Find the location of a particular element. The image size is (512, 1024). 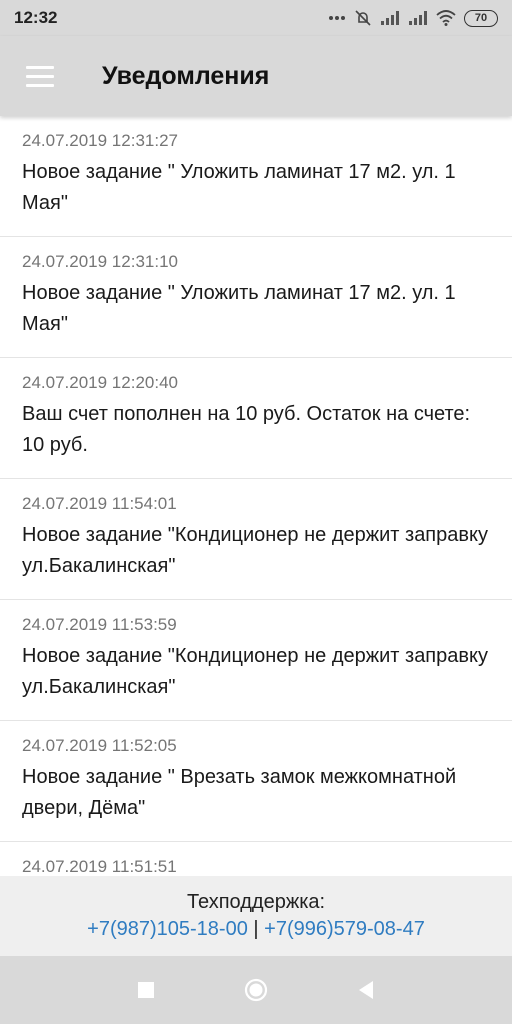

page-title: Уведомления is located at coordinates (186, 75).